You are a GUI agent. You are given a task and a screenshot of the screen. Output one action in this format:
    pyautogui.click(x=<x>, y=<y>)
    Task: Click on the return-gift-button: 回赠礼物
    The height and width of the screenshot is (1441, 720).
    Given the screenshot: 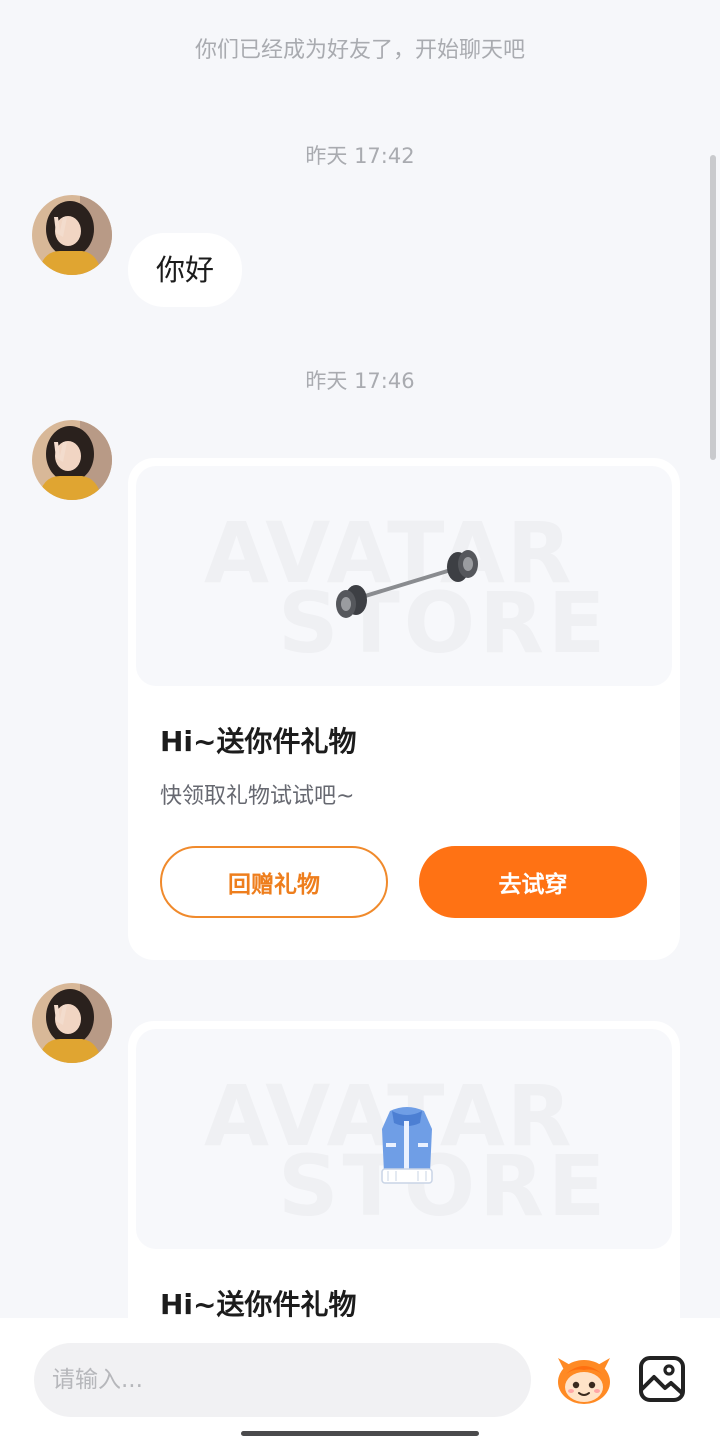 What is the action you would take?
    pyautogui.click(x=274, y=882)
    